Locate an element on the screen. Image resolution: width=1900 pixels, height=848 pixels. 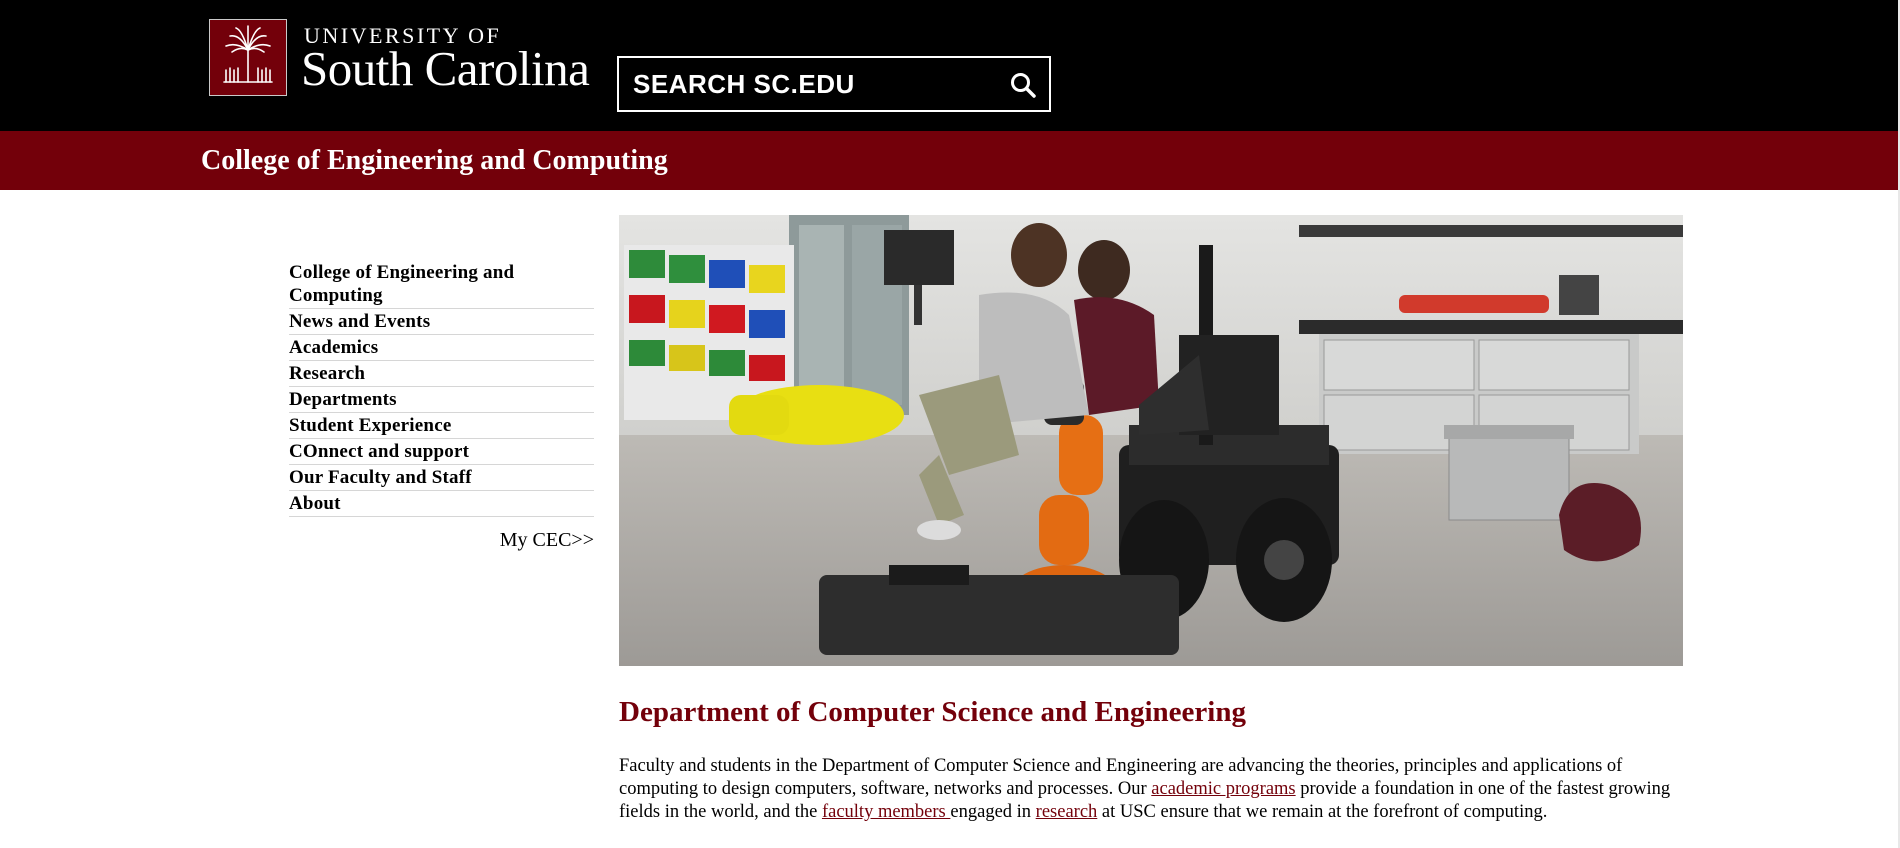
search-placeholder: SEARCH SC.EDU is located at coordinates (744, 84).